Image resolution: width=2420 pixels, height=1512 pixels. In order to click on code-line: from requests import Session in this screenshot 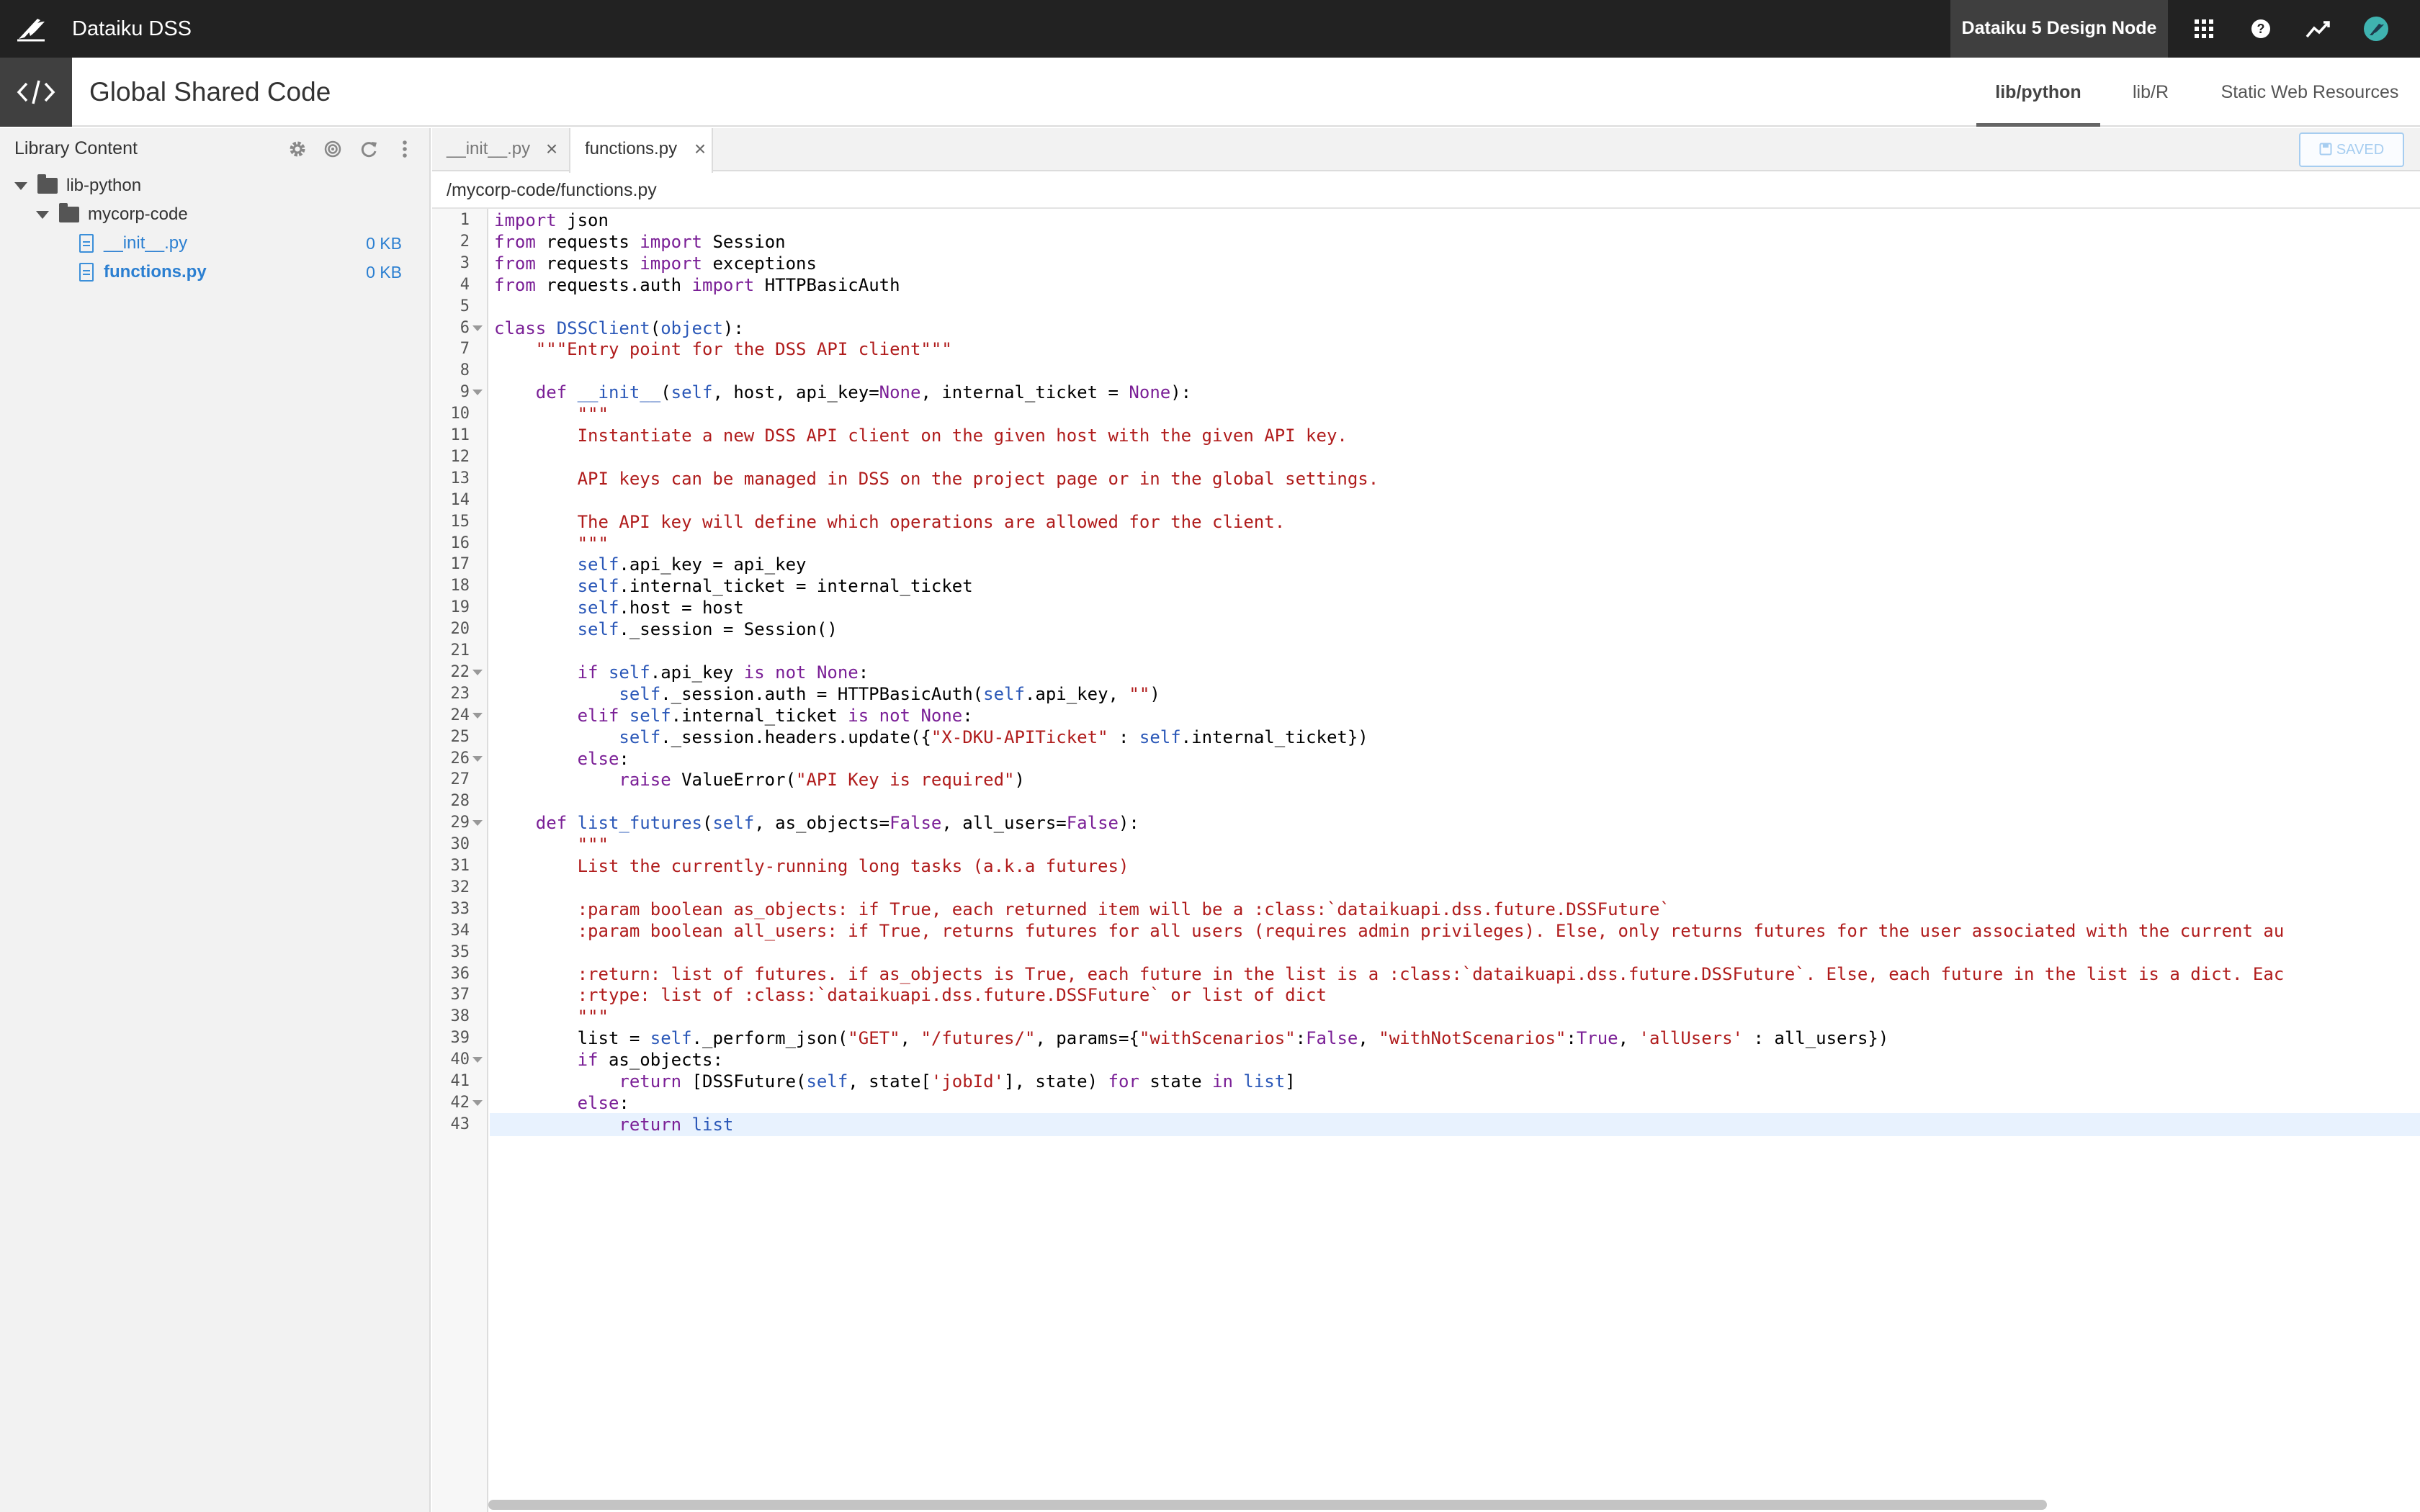, I will do `click(640, 241)`.